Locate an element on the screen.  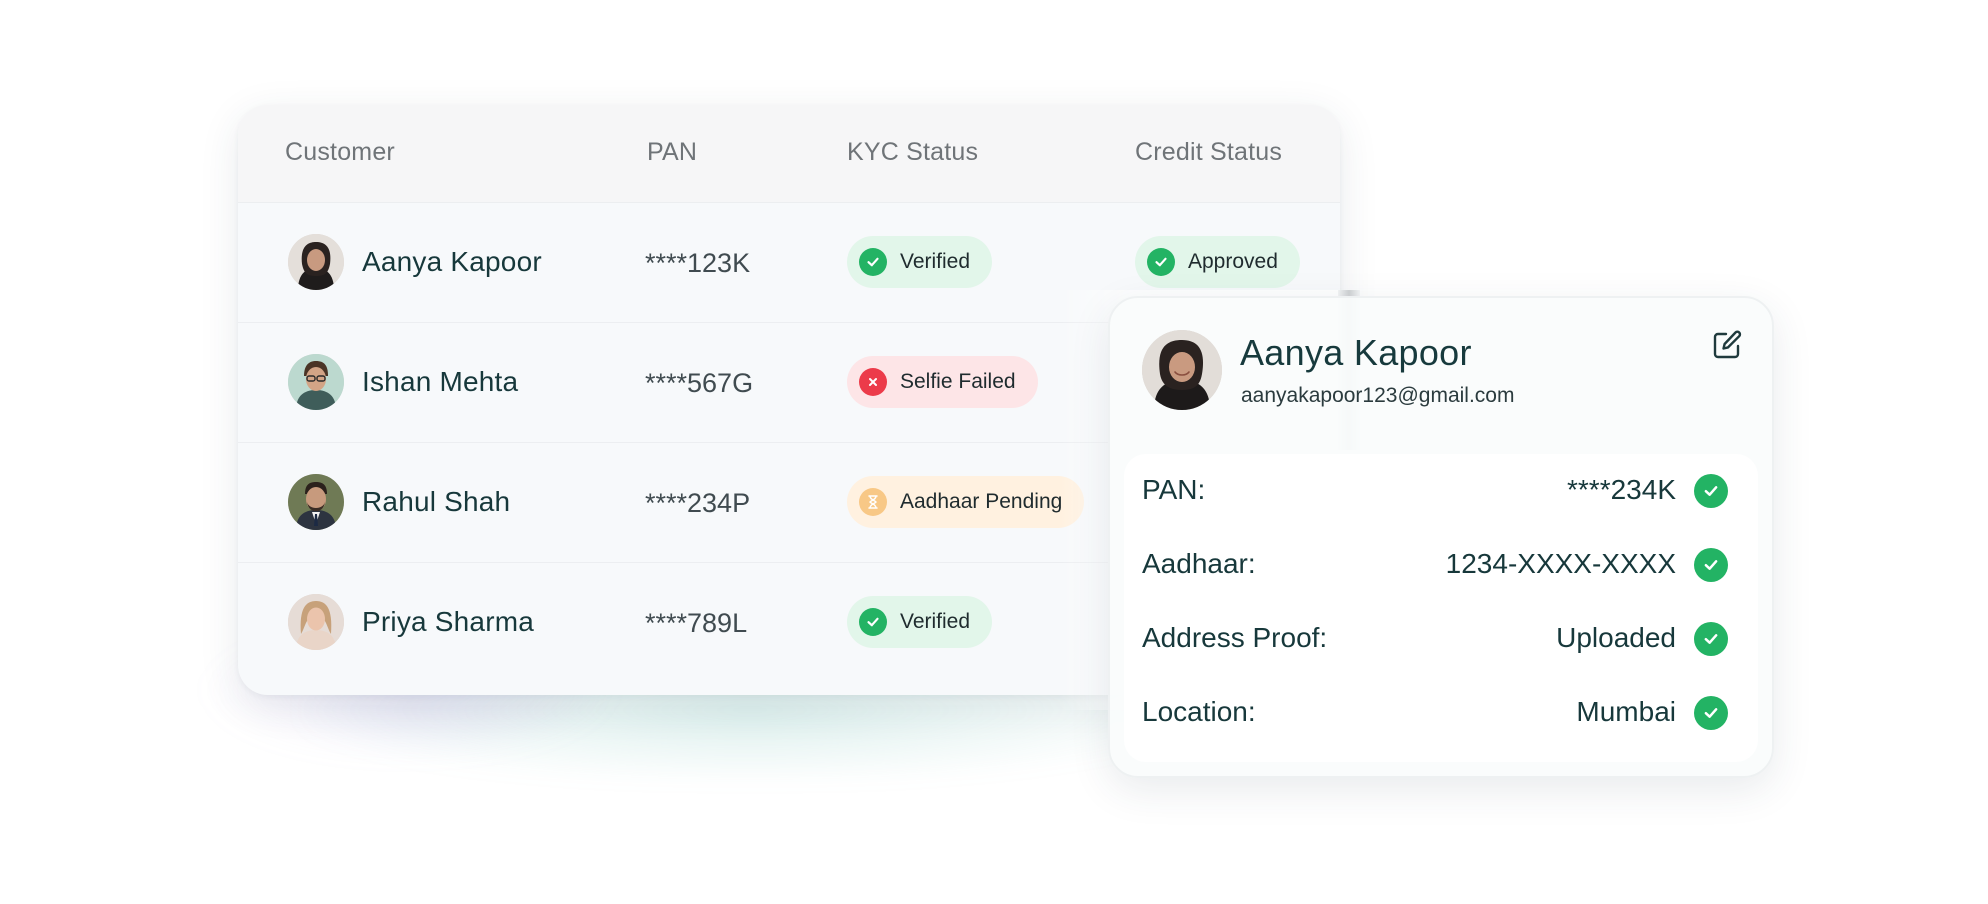
detail-field-label: Location: is located at coordinates (1199, 711).